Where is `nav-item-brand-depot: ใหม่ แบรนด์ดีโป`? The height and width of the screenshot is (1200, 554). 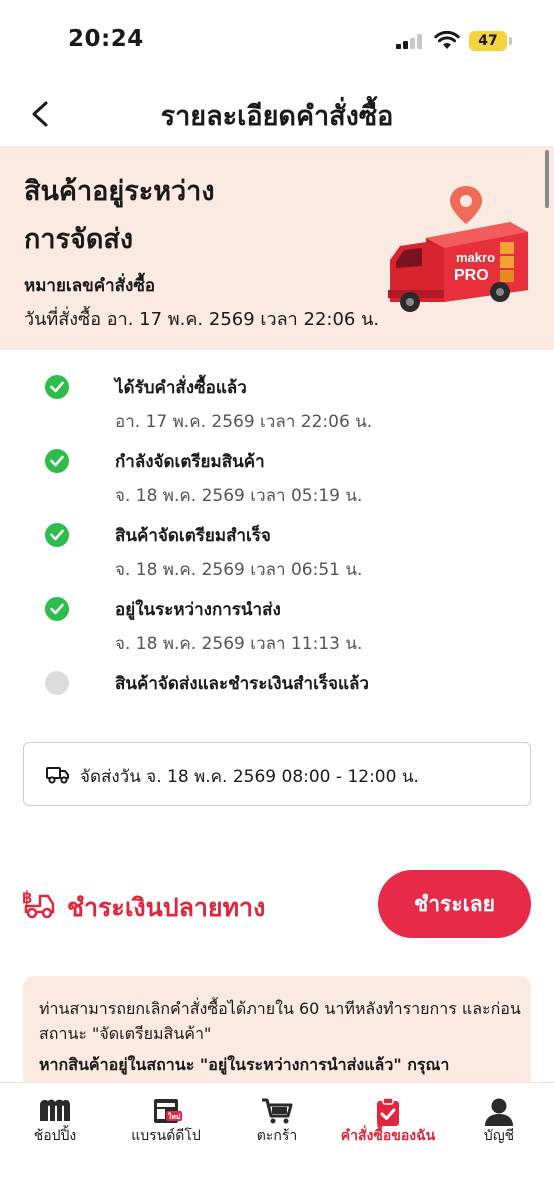 nav-item-brand-depot: ใหม่ แบรนด์ดีโป is located at coordinates (166, 1123).